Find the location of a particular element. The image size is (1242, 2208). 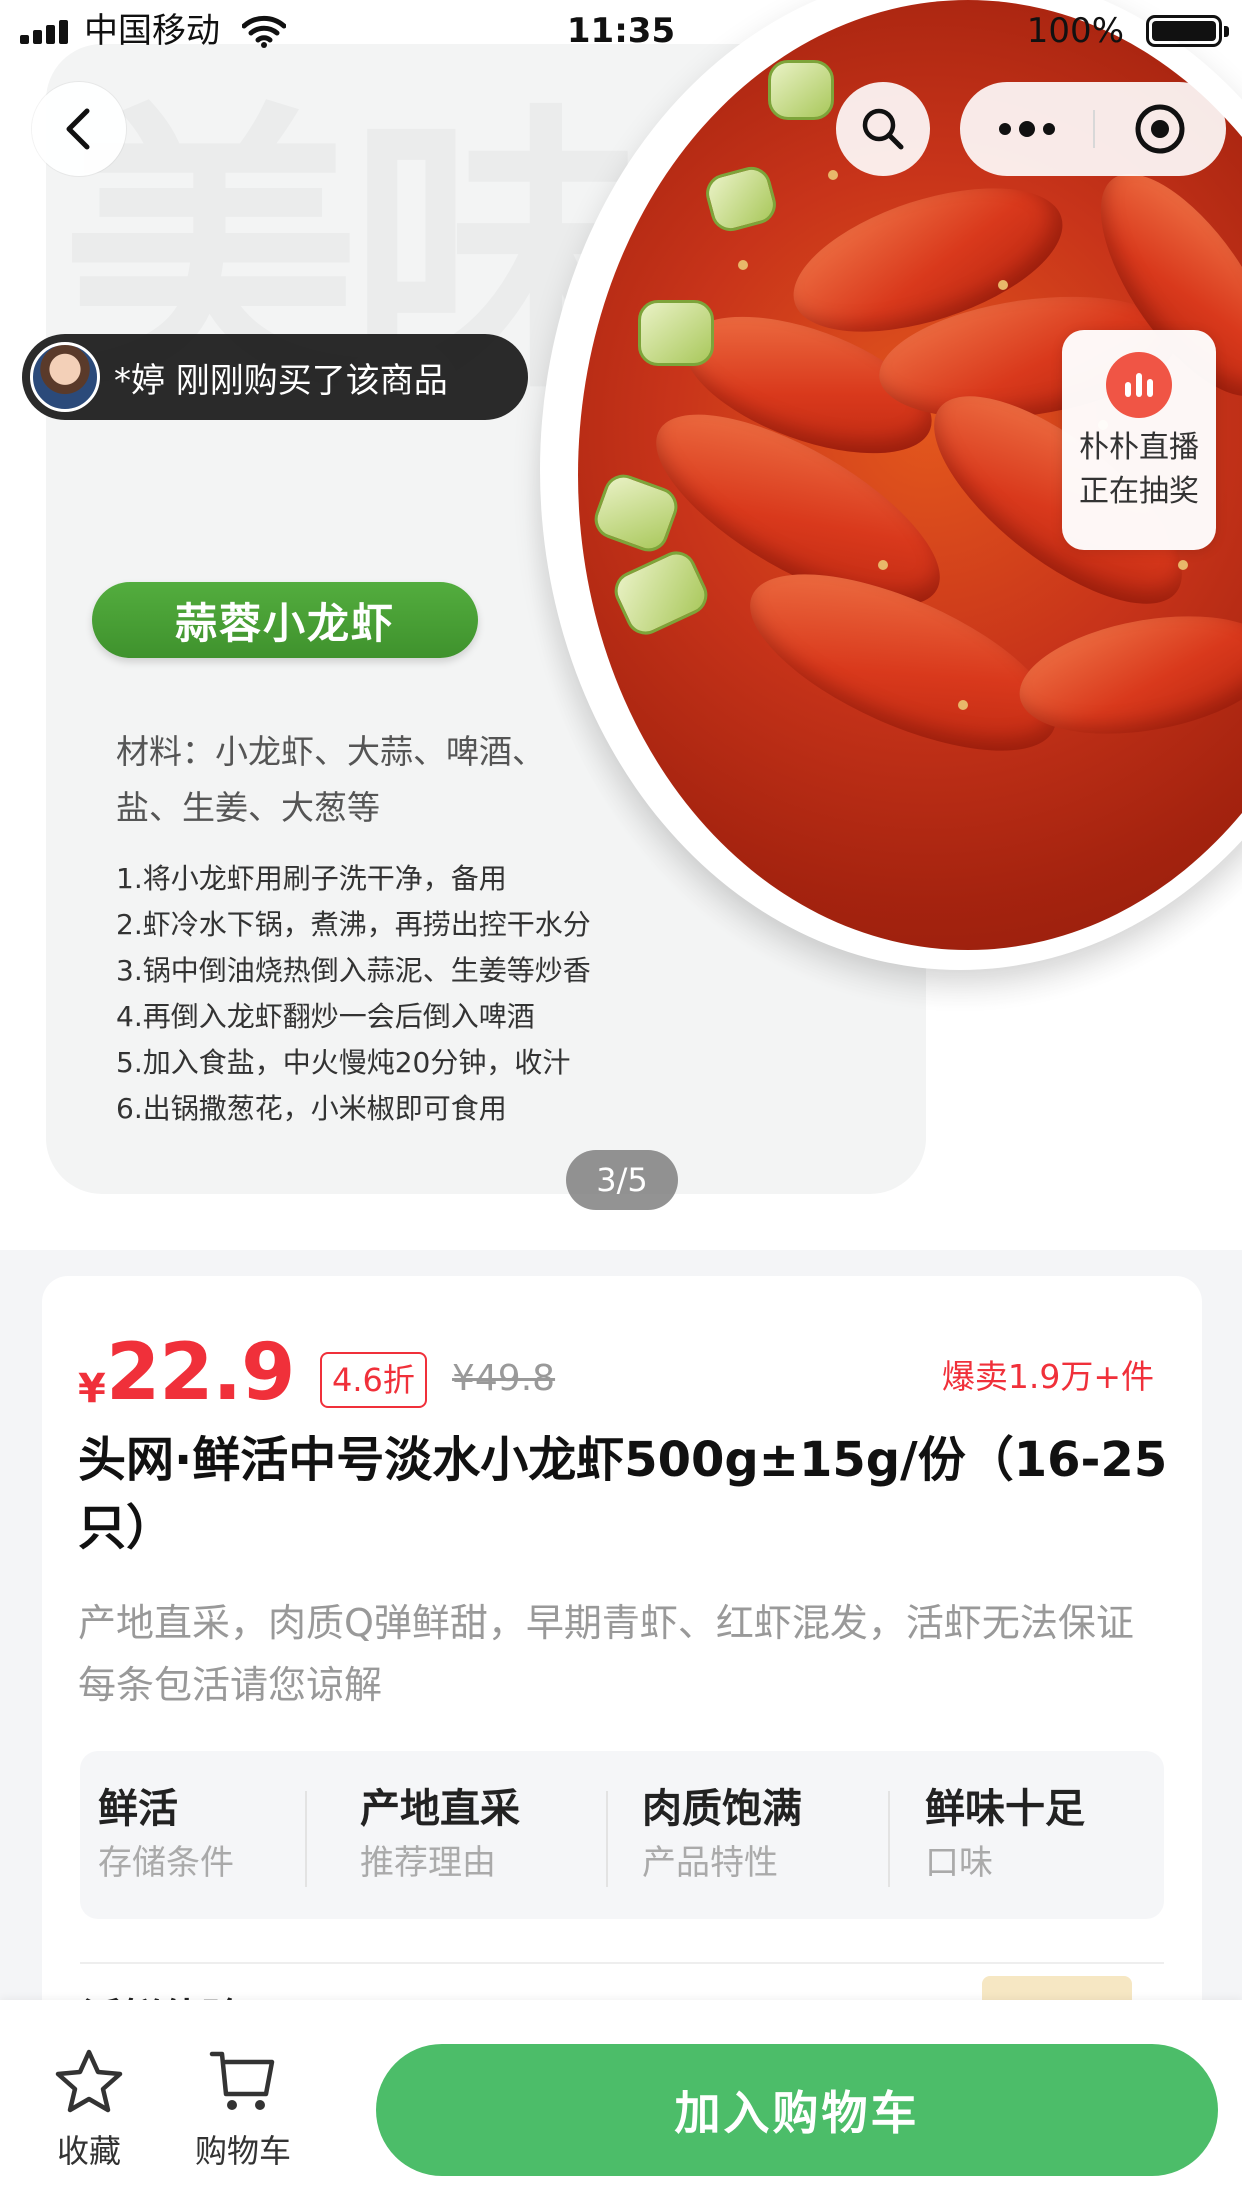

target-icon is located at coordinates (1159, 129).